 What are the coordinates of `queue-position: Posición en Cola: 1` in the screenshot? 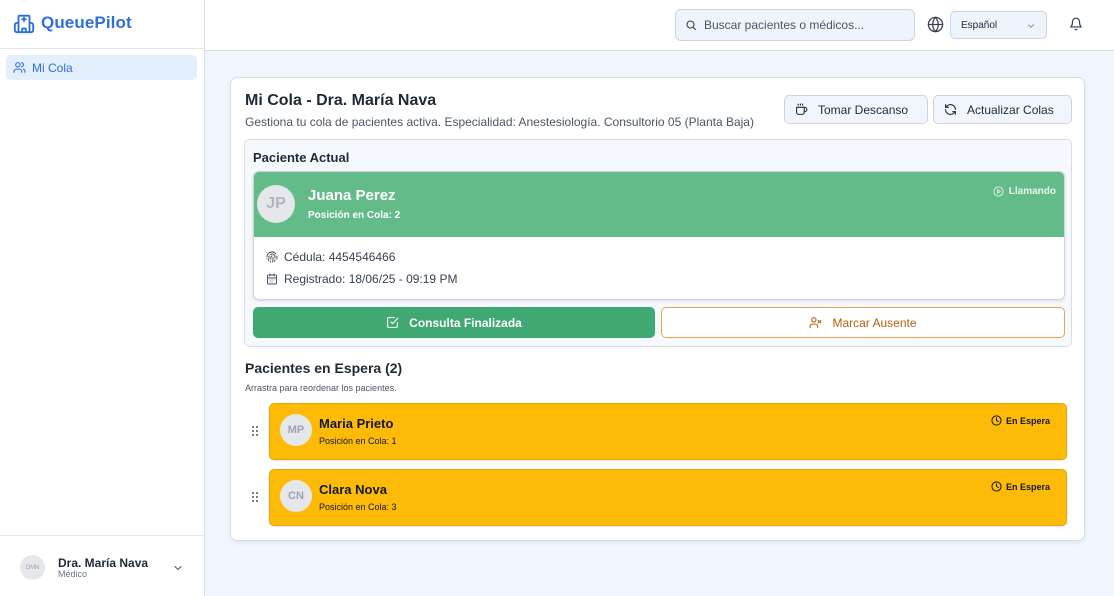 It's located at (358, 441).